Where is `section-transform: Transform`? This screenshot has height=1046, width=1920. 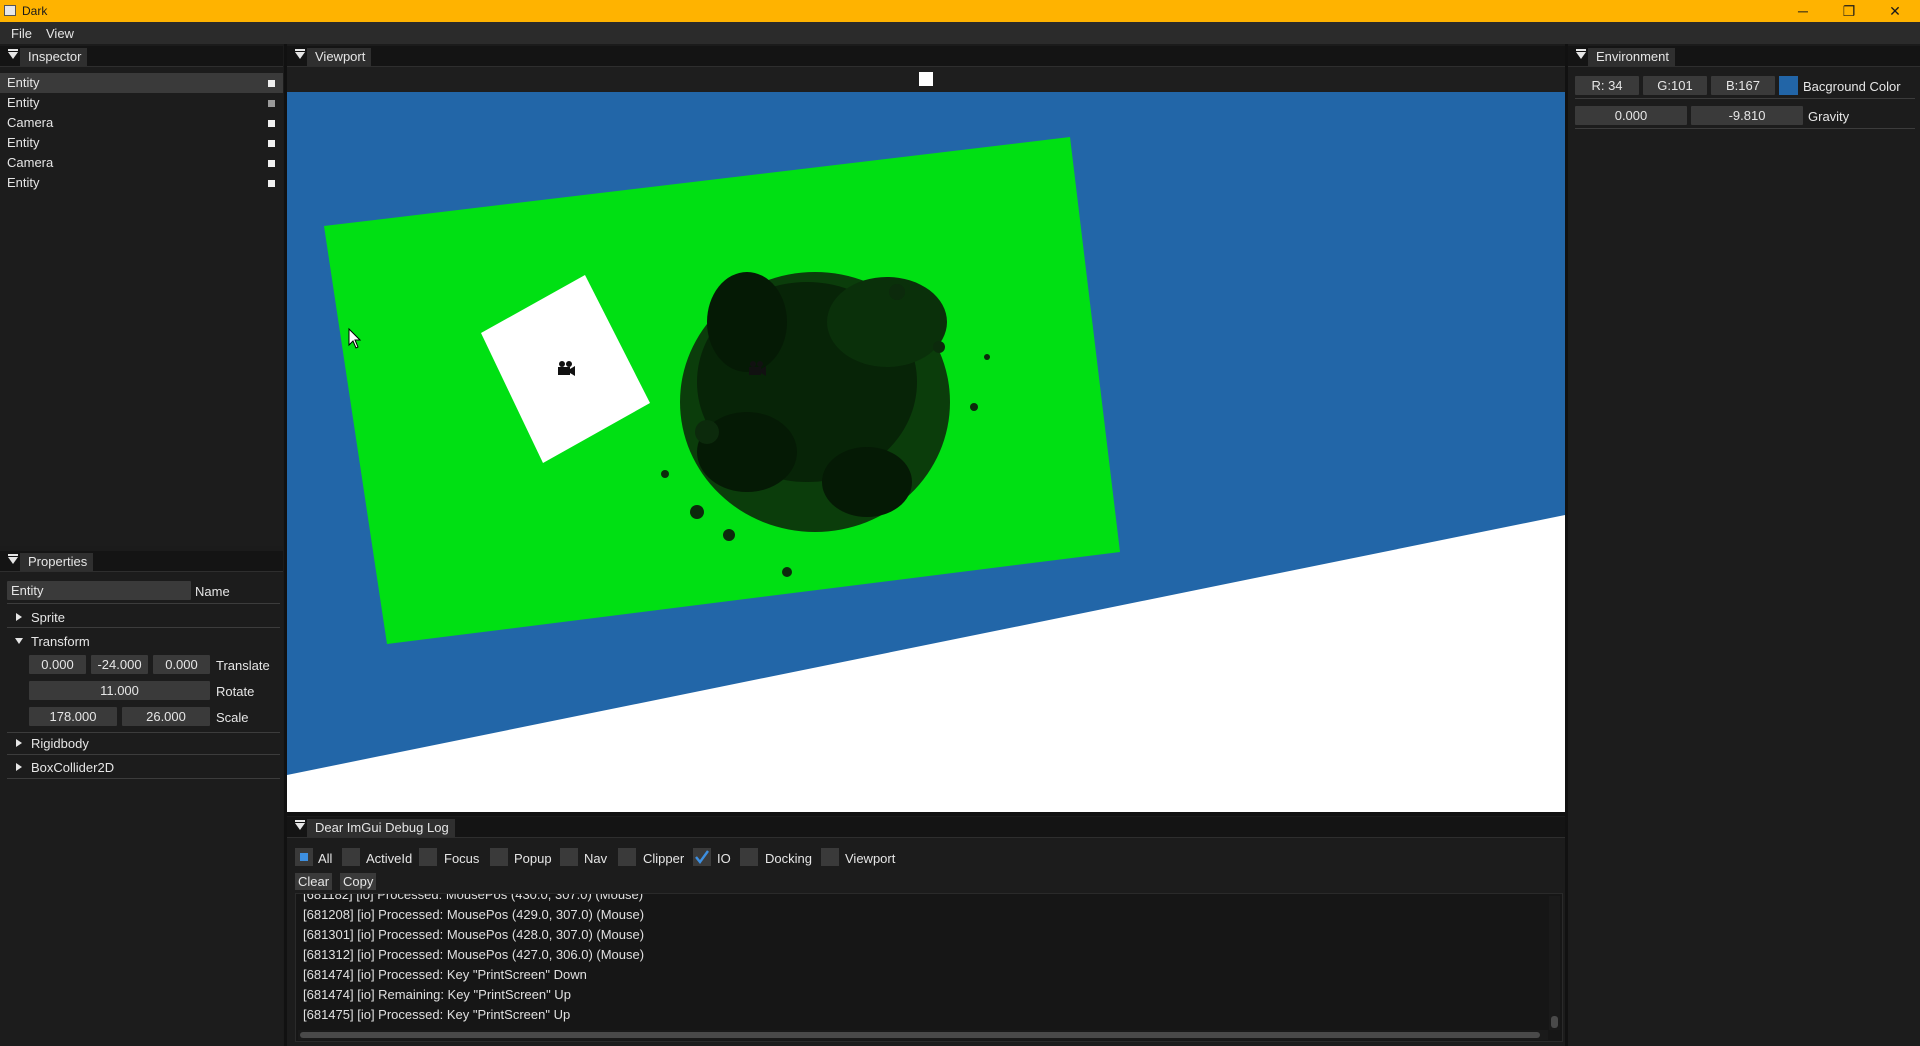 section-transform: Transform is located at coordinates (60, 641).